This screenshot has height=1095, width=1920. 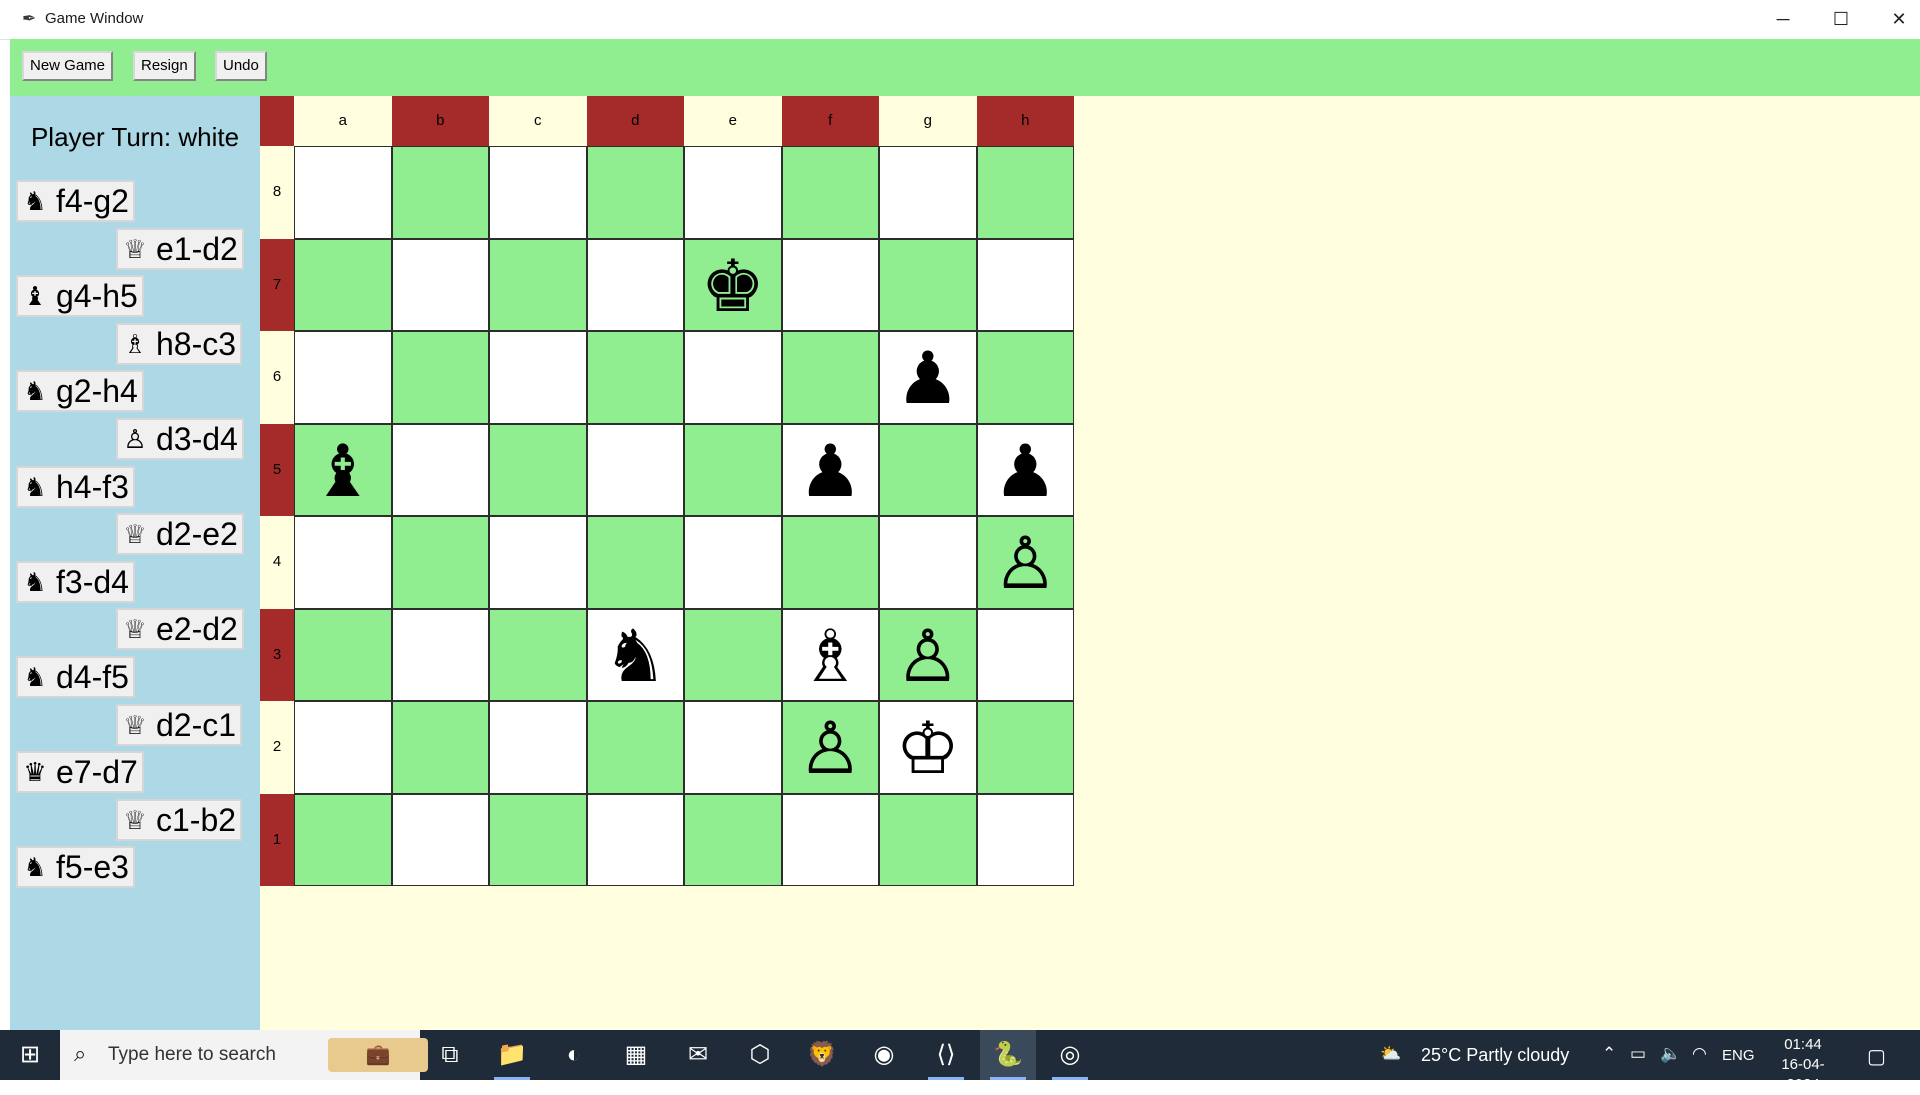 What do you see at coordinates (733, 192) in the screenshot?
I see `square-e8` at bounding box center [733, 192].